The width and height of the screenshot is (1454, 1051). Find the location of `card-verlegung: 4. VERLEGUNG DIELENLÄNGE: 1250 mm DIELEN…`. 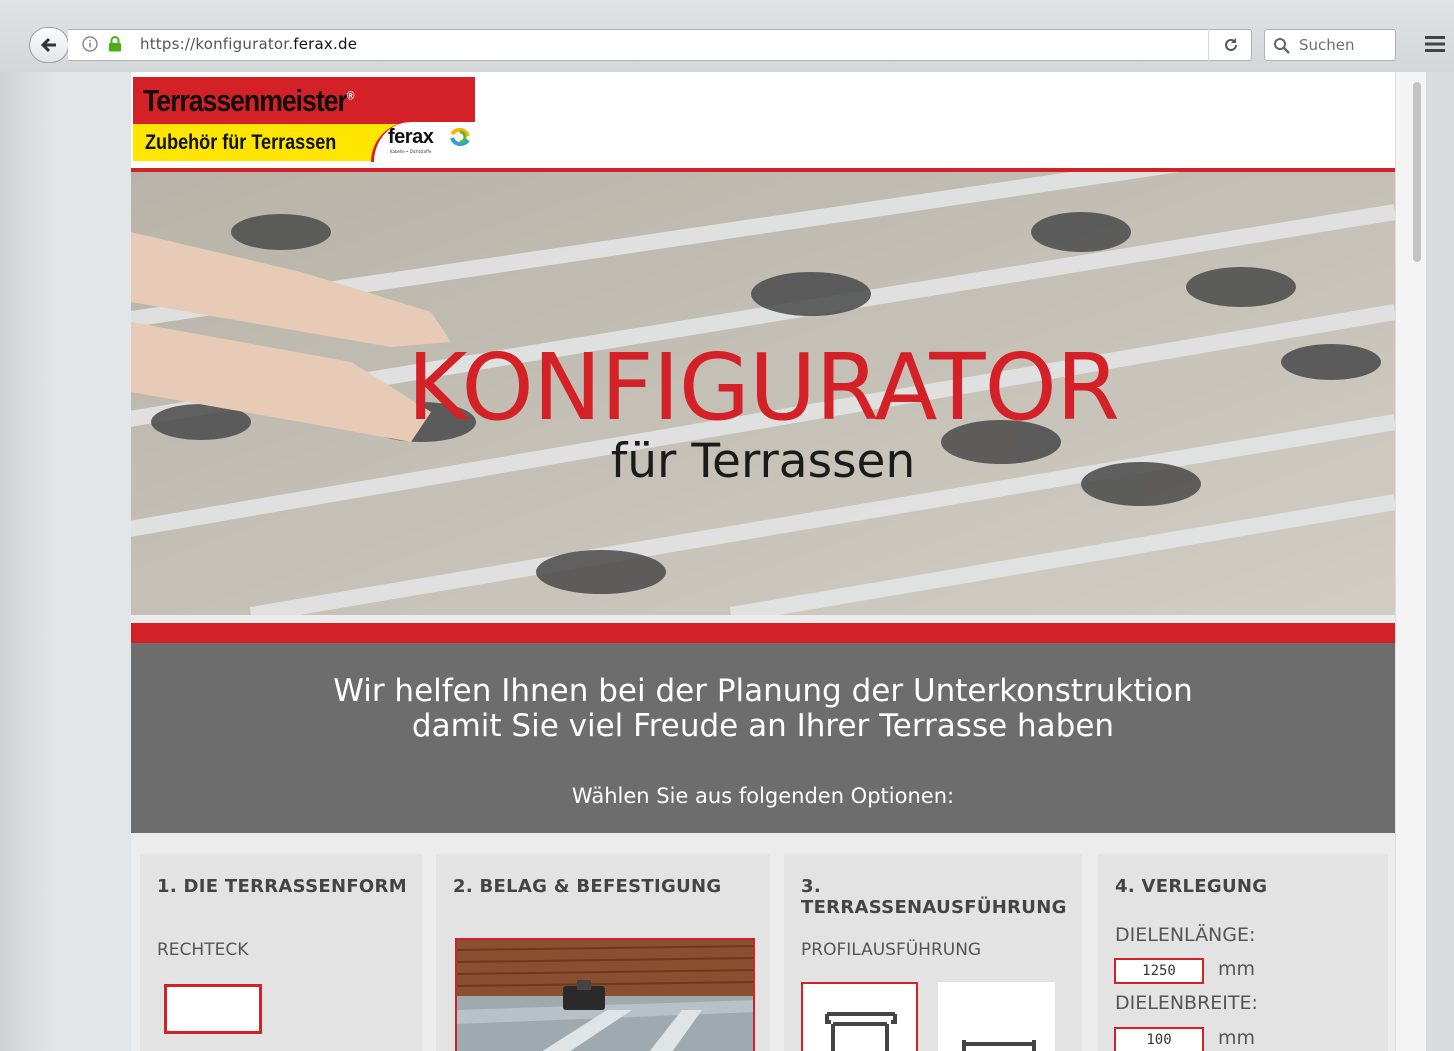

card-verlegung: 4. VERLEGUNG DIELENLÄNGE: 1250 mm DIELEN… is located at coordinates (1243, 952).